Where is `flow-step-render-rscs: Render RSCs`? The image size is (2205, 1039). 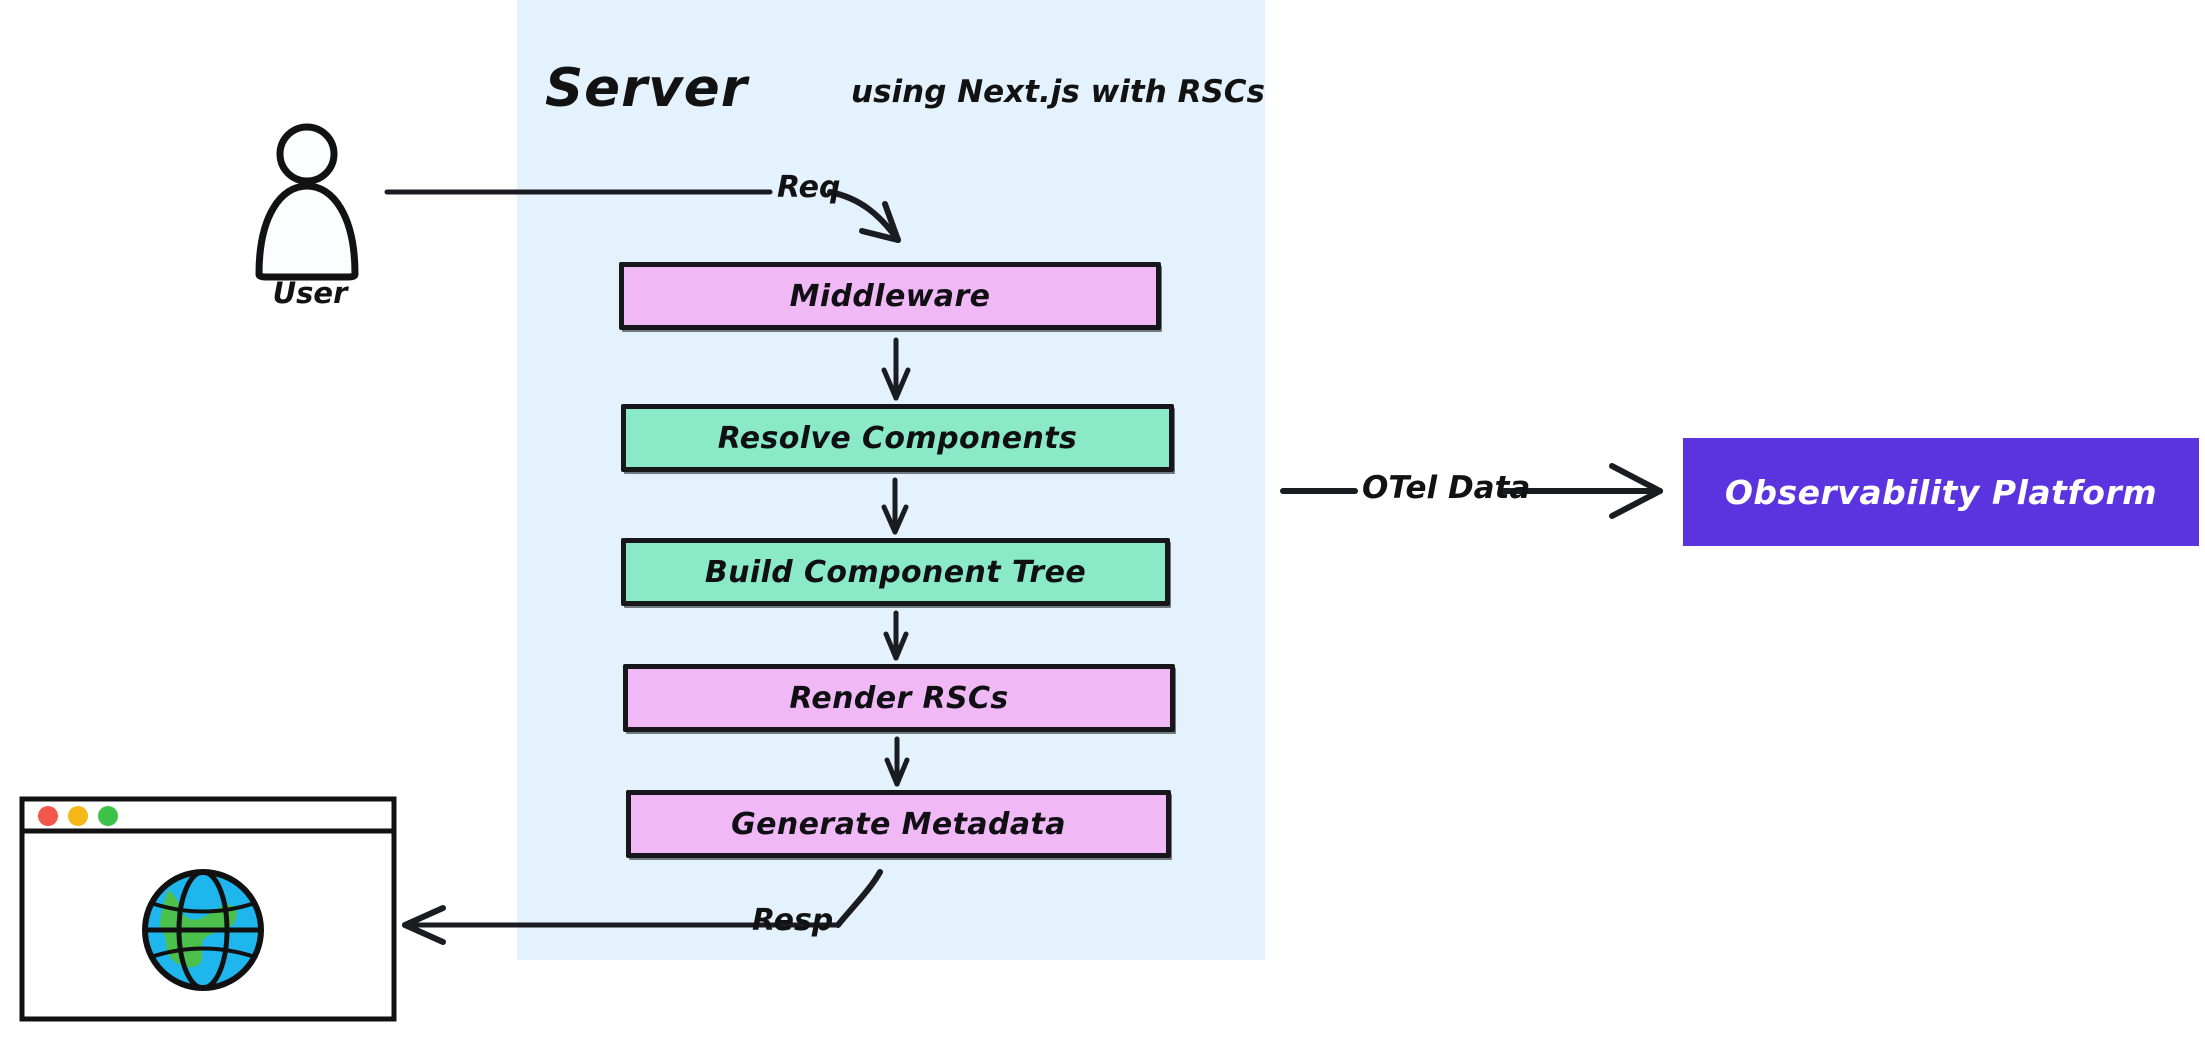
flow-step-render-rscs: Render RSCs is located at coordinates (899, 698).